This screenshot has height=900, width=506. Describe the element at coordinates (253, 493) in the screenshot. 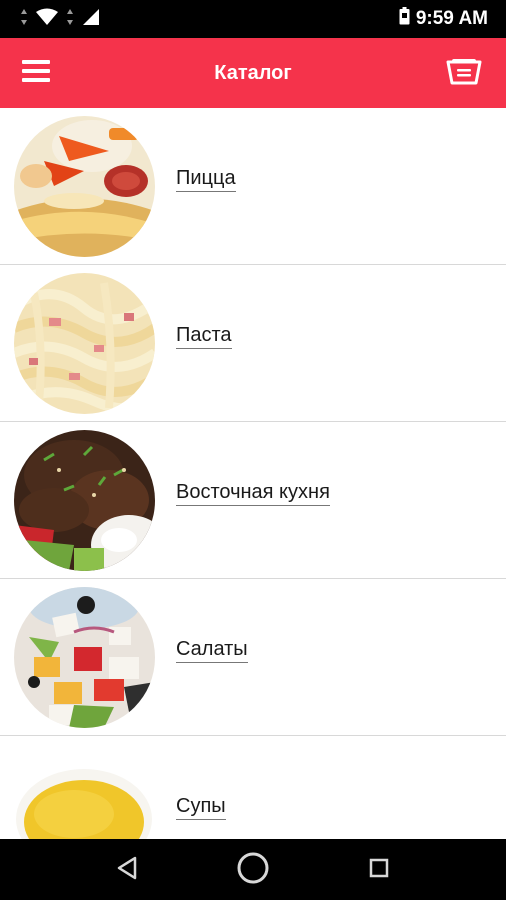

I see `catalog-item-label: Восточная кухня` at that location.